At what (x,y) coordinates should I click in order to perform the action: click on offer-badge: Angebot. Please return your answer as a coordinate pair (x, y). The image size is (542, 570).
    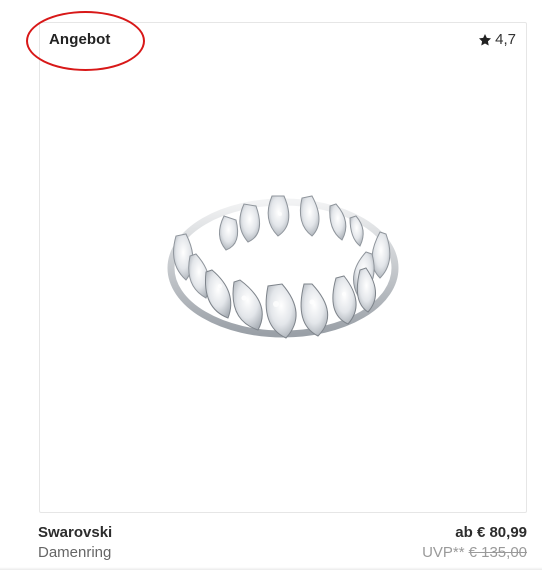
    Looking at the image, I should click on (80, 39).